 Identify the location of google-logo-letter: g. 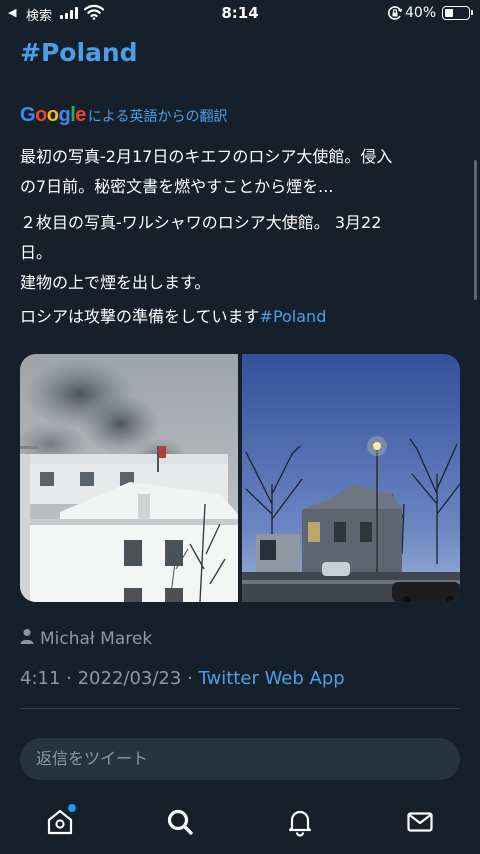
(64, 115).